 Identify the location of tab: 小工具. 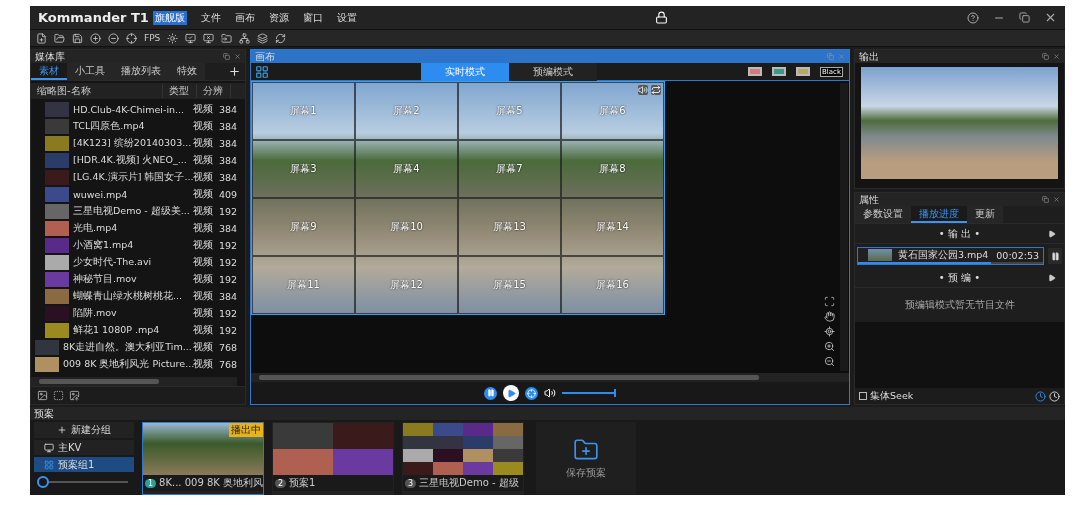
(90, 71).